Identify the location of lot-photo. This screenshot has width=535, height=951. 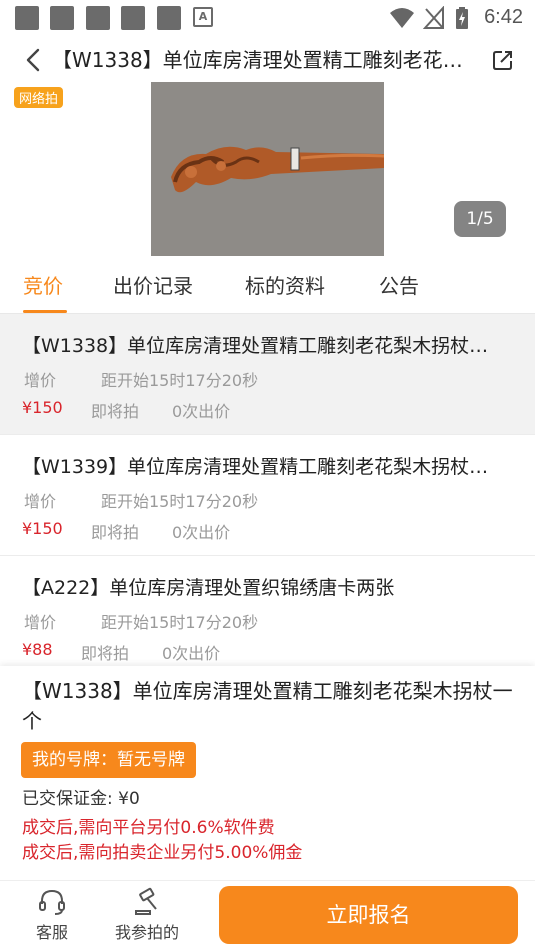
(267, 169).